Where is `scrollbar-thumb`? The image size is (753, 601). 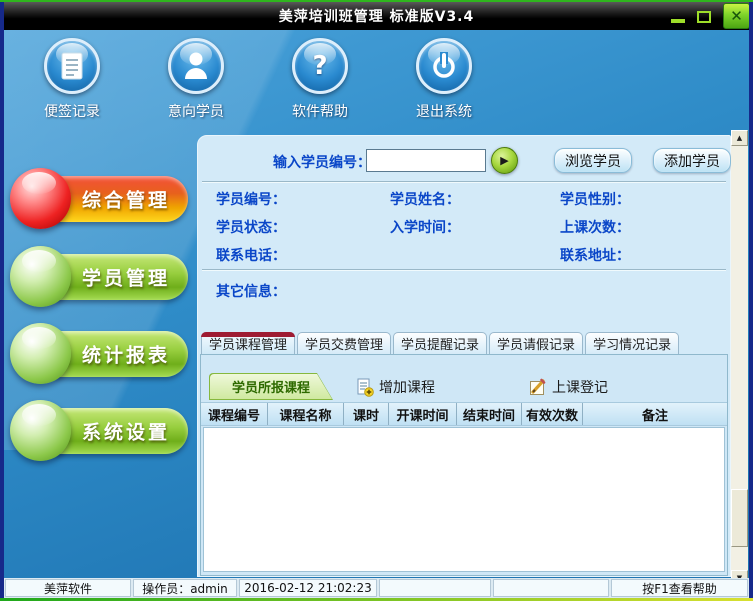 scrollbar-thumb is located at coordinates (739, 518).